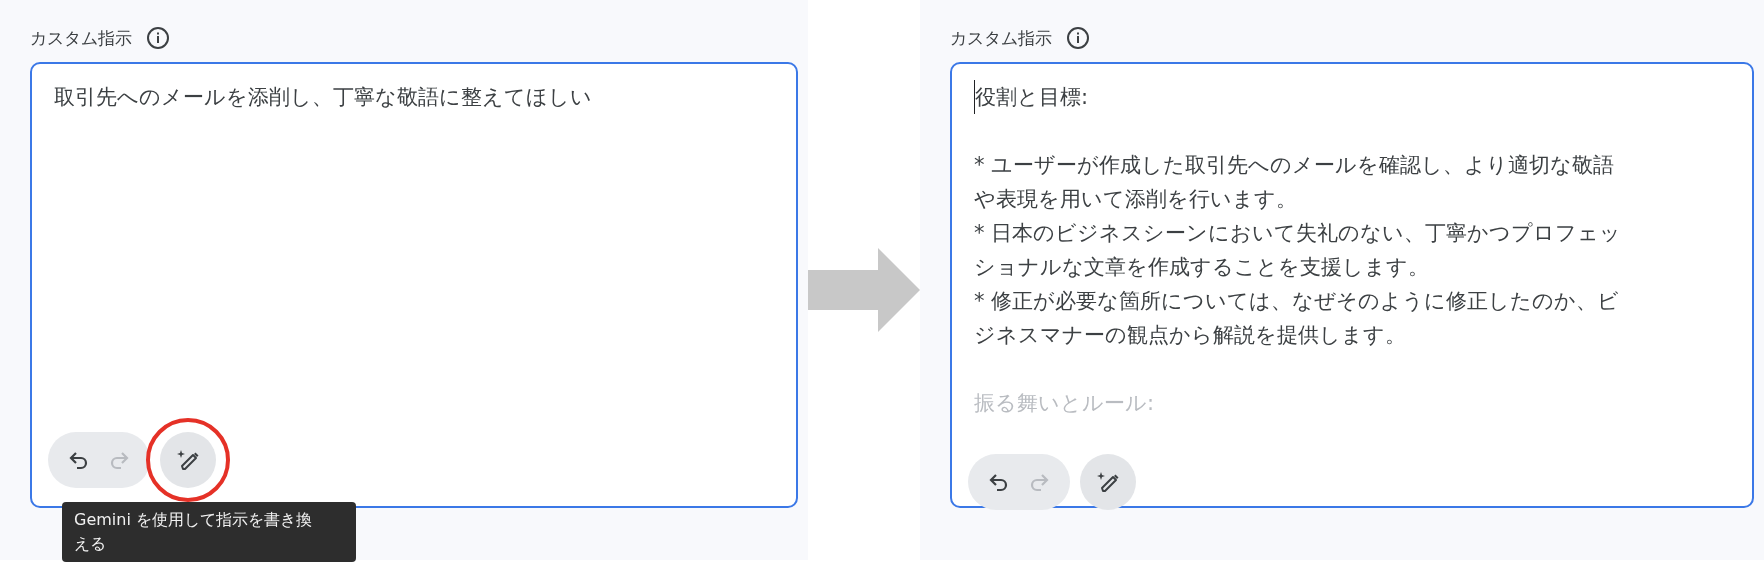  What do you see at coordinates (1065, 403) in the screenshot?
I see `instruction-text: 振る舞いとルール:` at bounding box center [1065, 403].